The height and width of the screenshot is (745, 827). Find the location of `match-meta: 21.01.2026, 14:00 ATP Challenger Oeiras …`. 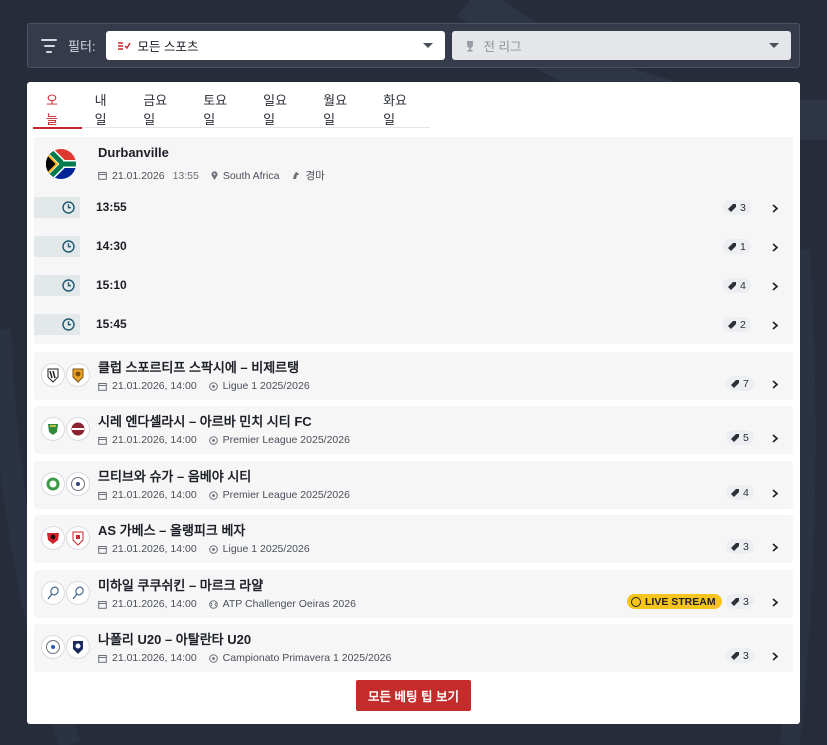

match-meta: 21.01.2026, 14:00 ATP Challenger Oeiras … is located at coordinates (227, 604).